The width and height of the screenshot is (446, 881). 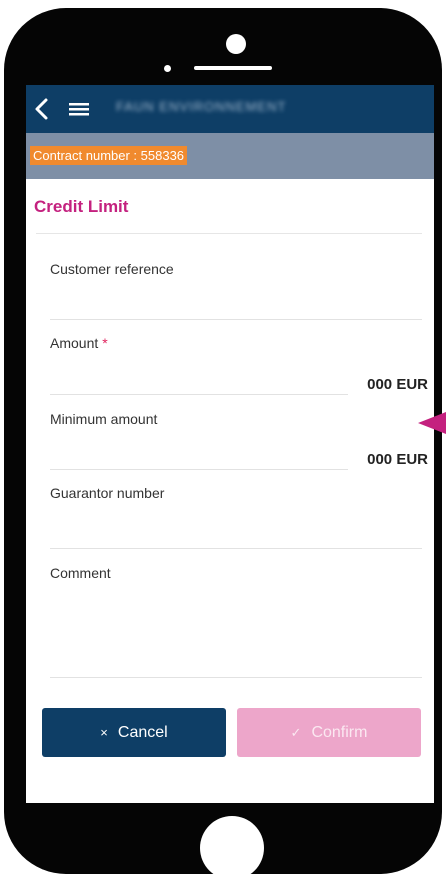 I want to click on menu-icon, so click(x=80, y=109).